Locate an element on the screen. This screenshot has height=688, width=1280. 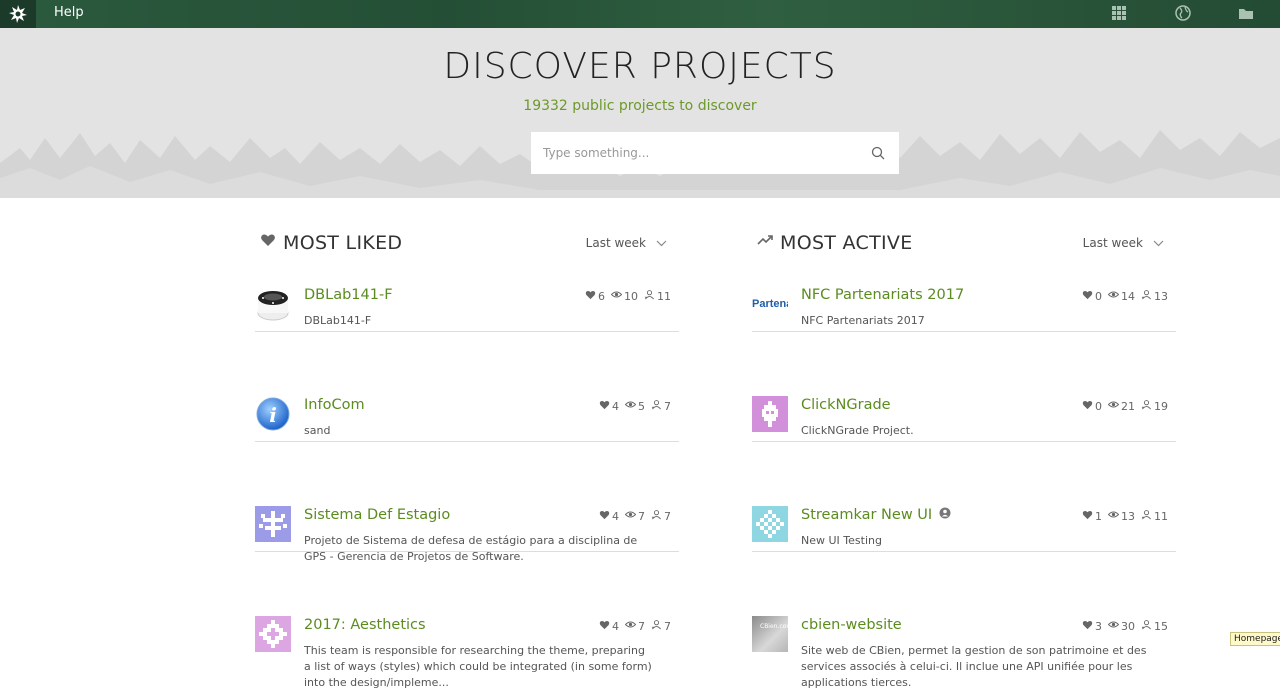
folder-icon is located at coordinates (1246, 13).